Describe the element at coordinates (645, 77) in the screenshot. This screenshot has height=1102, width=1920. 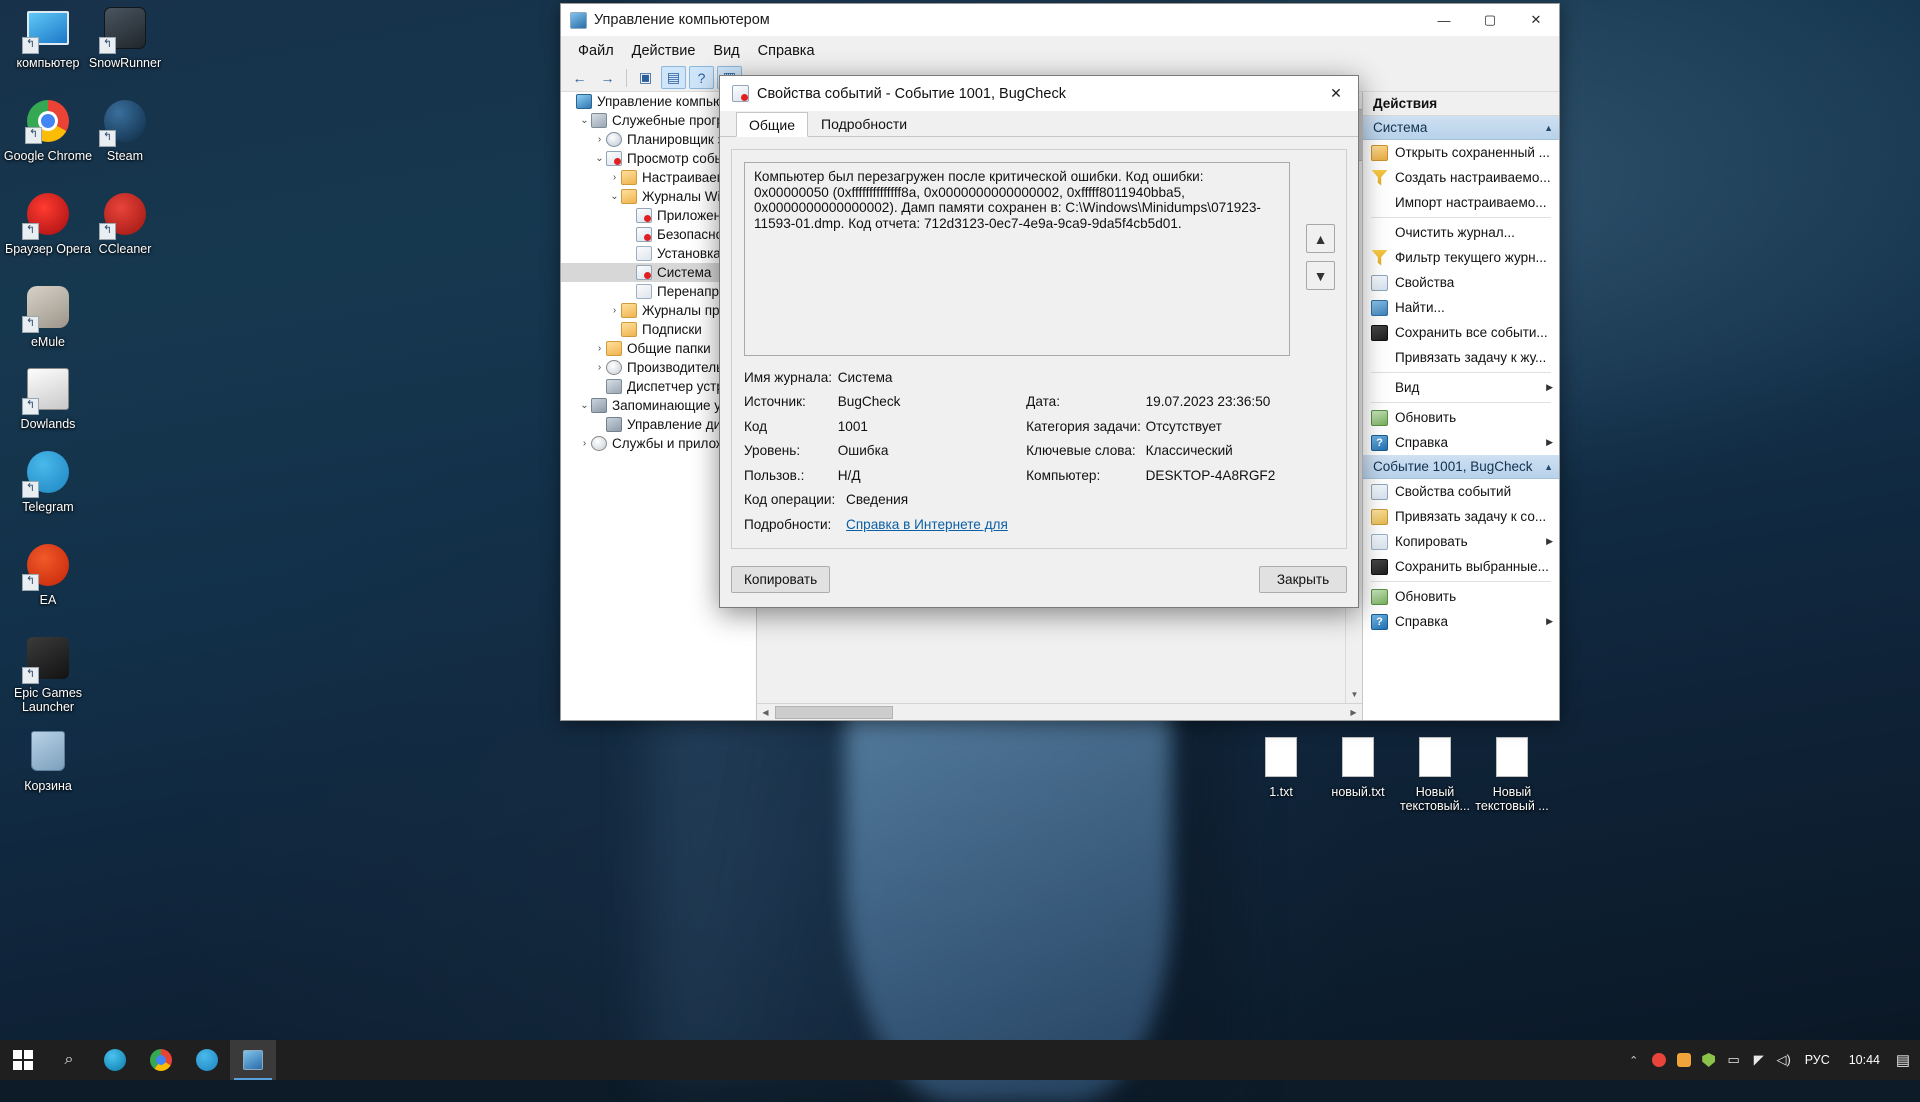
I see `up-folder-icon: ▣` at that location.